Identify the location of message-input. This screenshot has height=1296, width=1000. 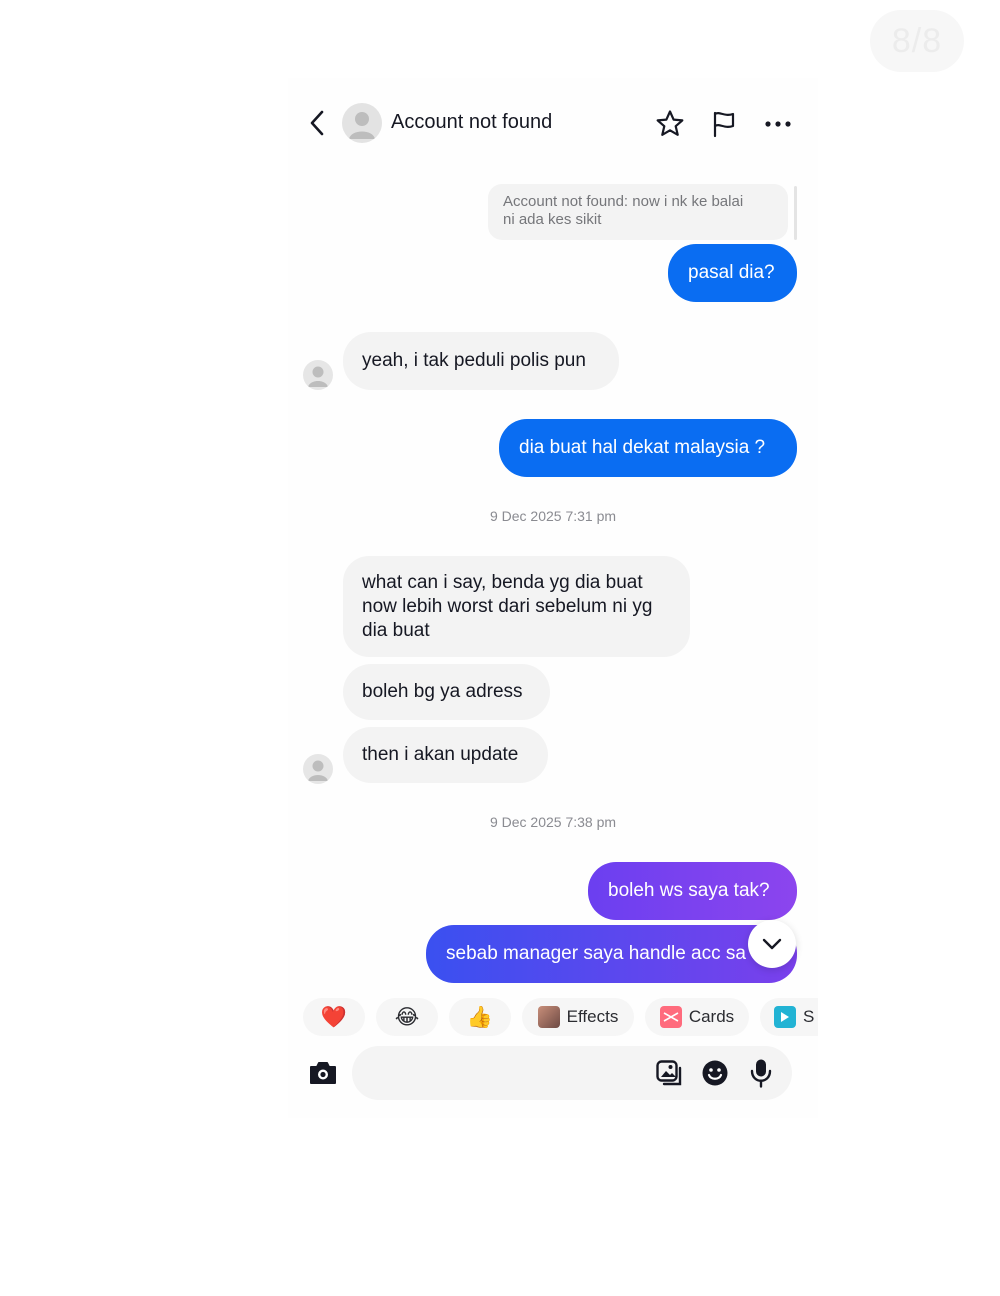
(504, 1074).